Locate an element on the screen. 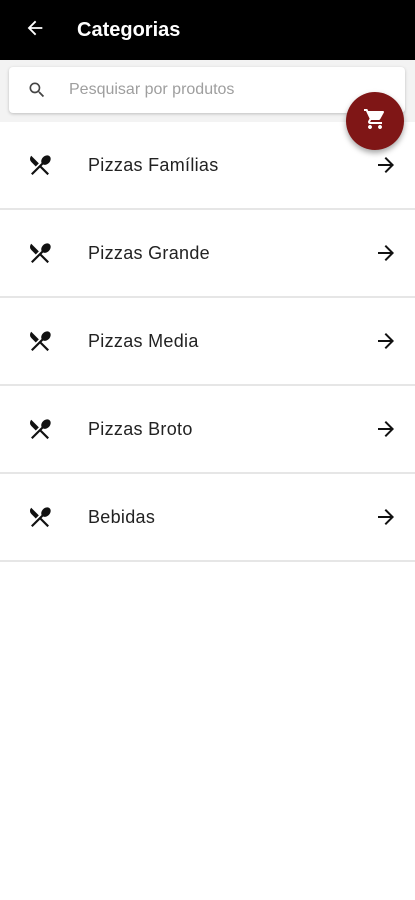 This screenshot has width=415, height=900. back-button is located at coordinates (35, 30).